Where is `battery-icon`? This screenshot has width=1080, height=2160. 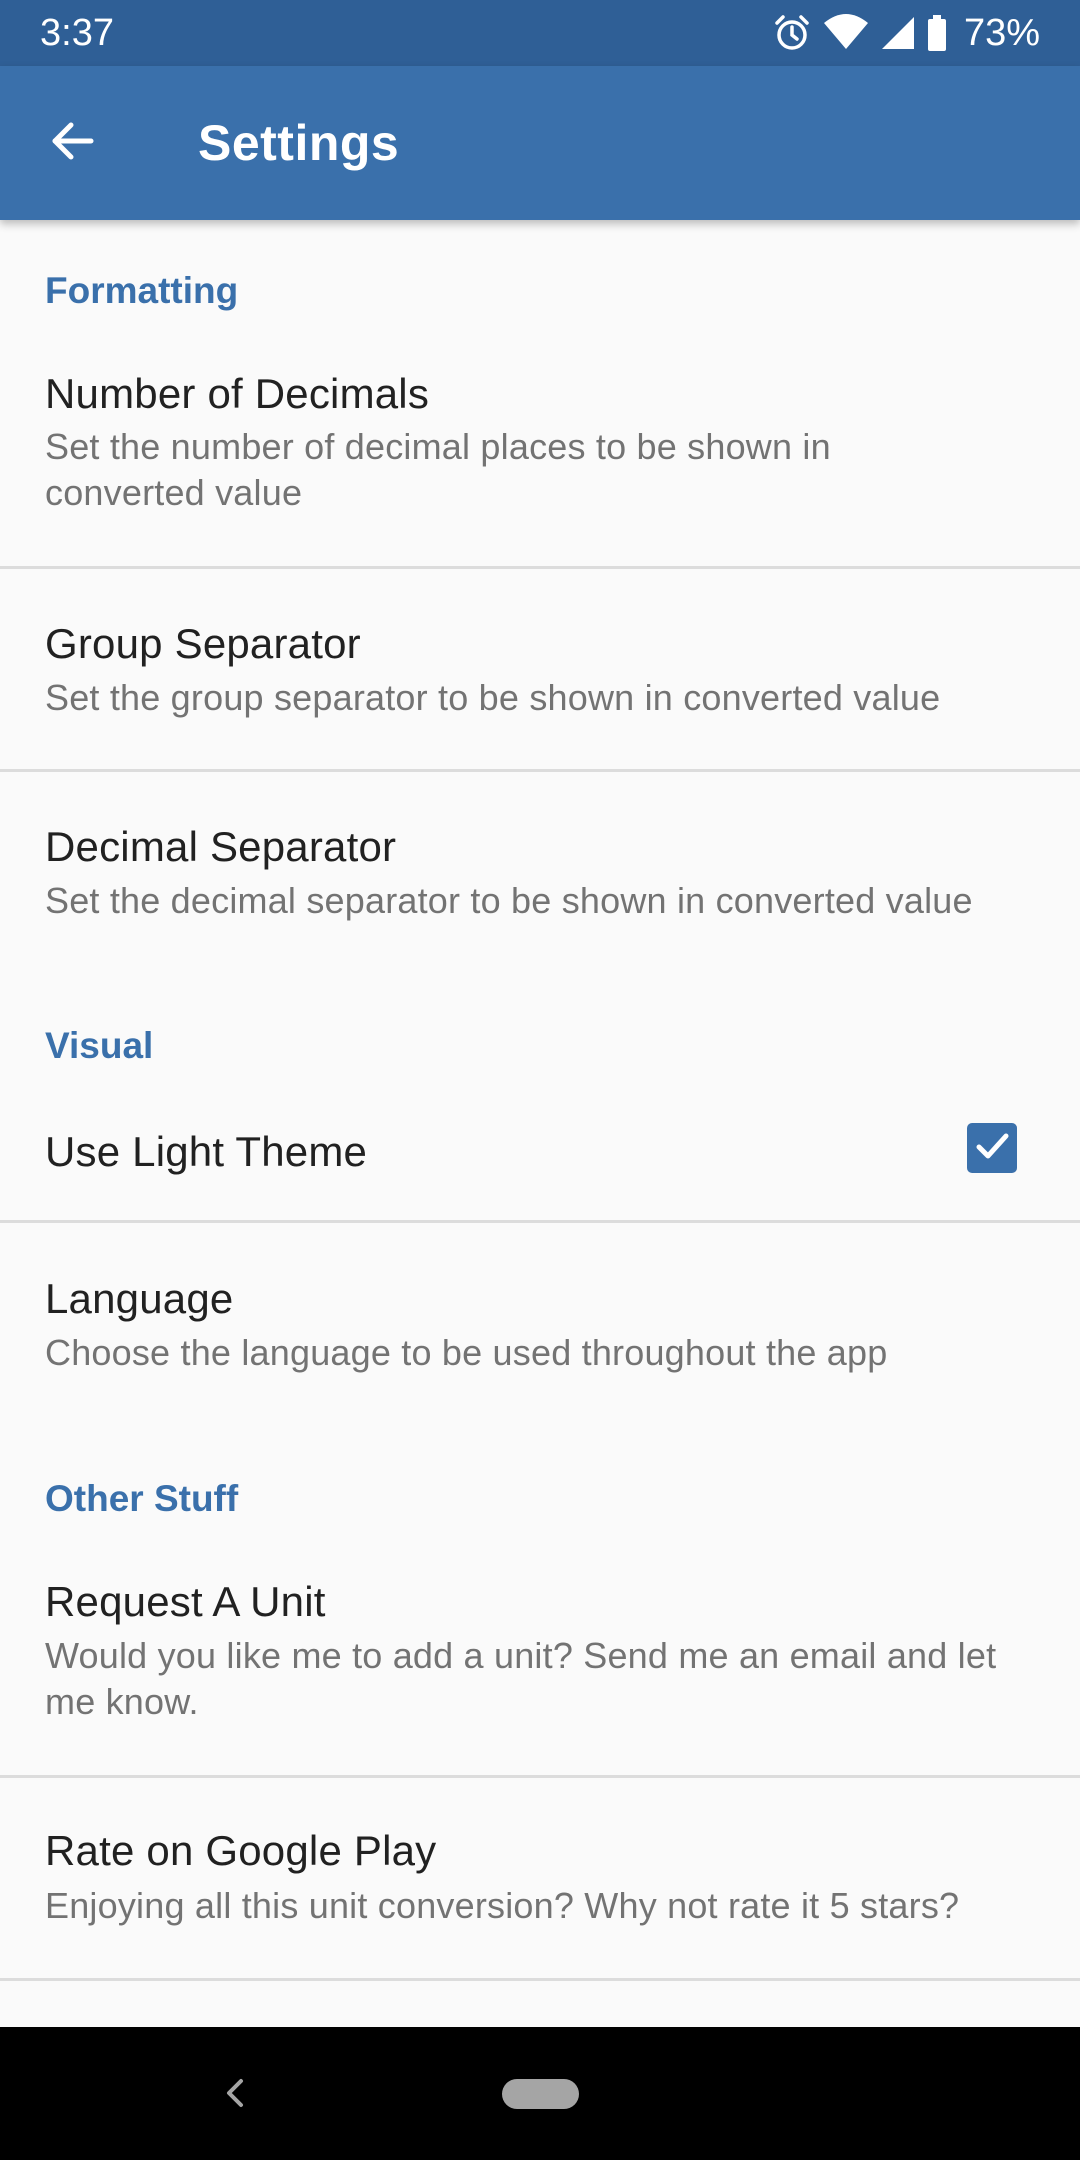
battery-icon is located at coordinates (937, 33).